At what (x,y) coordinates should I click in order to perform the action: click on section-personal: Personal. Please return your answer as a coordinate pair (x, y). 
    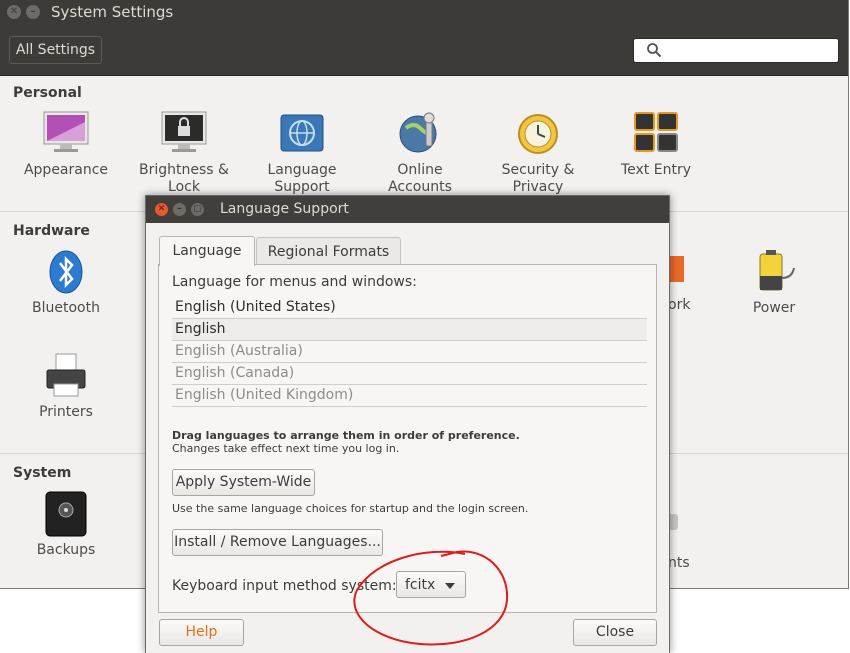
    Looking at the image, I should click on (47, 93).